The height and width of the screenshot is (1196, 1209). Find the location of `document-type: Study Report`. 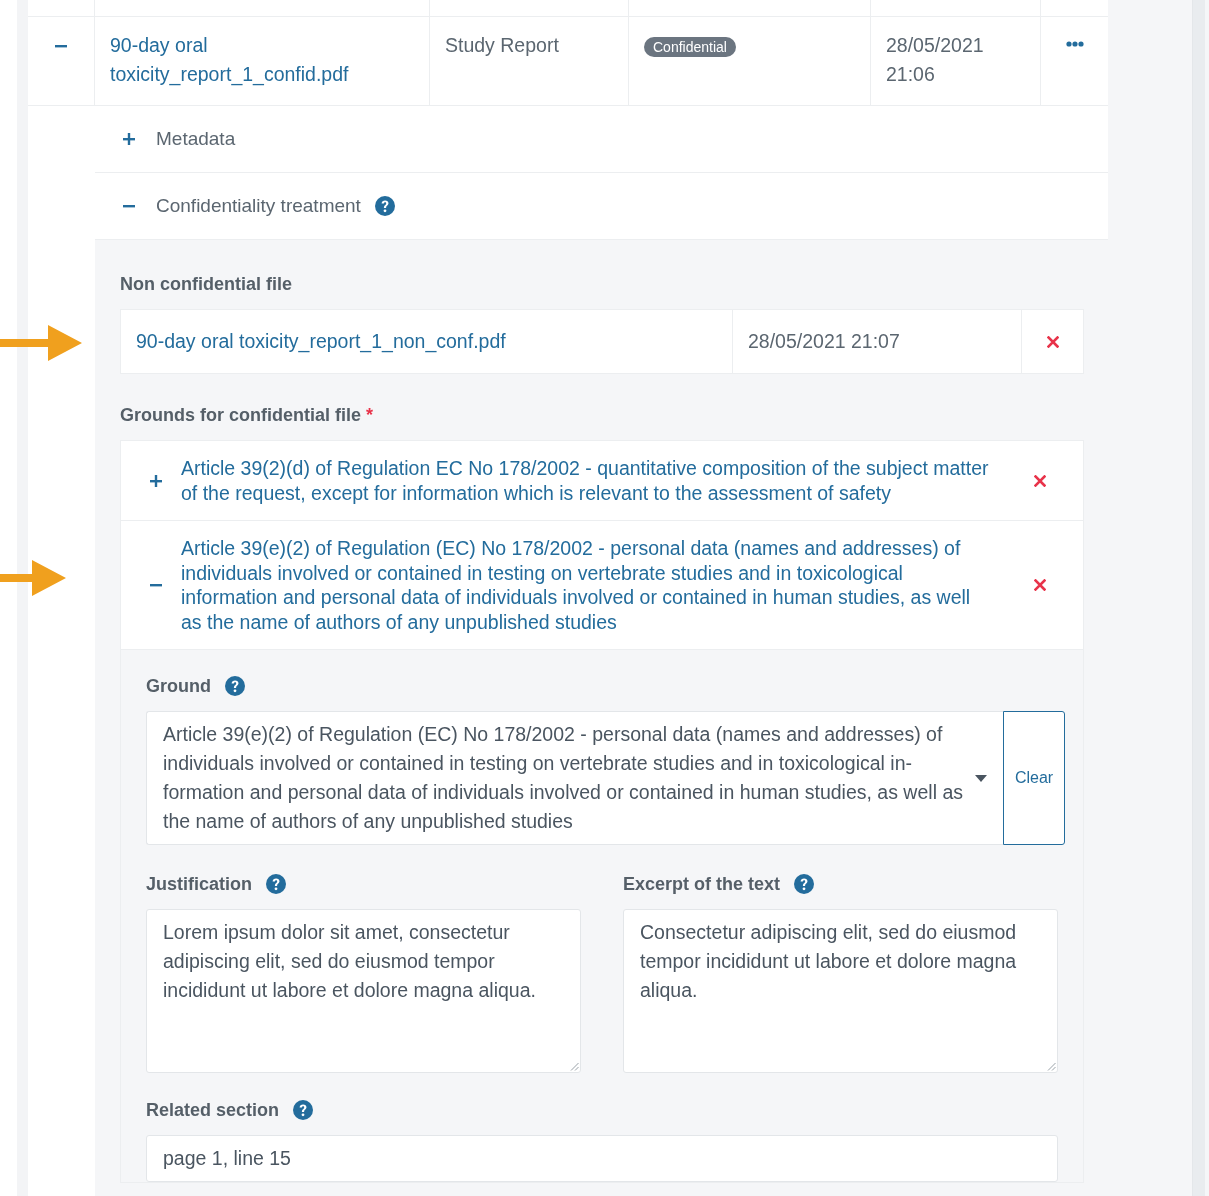

document-type: Study Report is located at coordinates (502, 45).